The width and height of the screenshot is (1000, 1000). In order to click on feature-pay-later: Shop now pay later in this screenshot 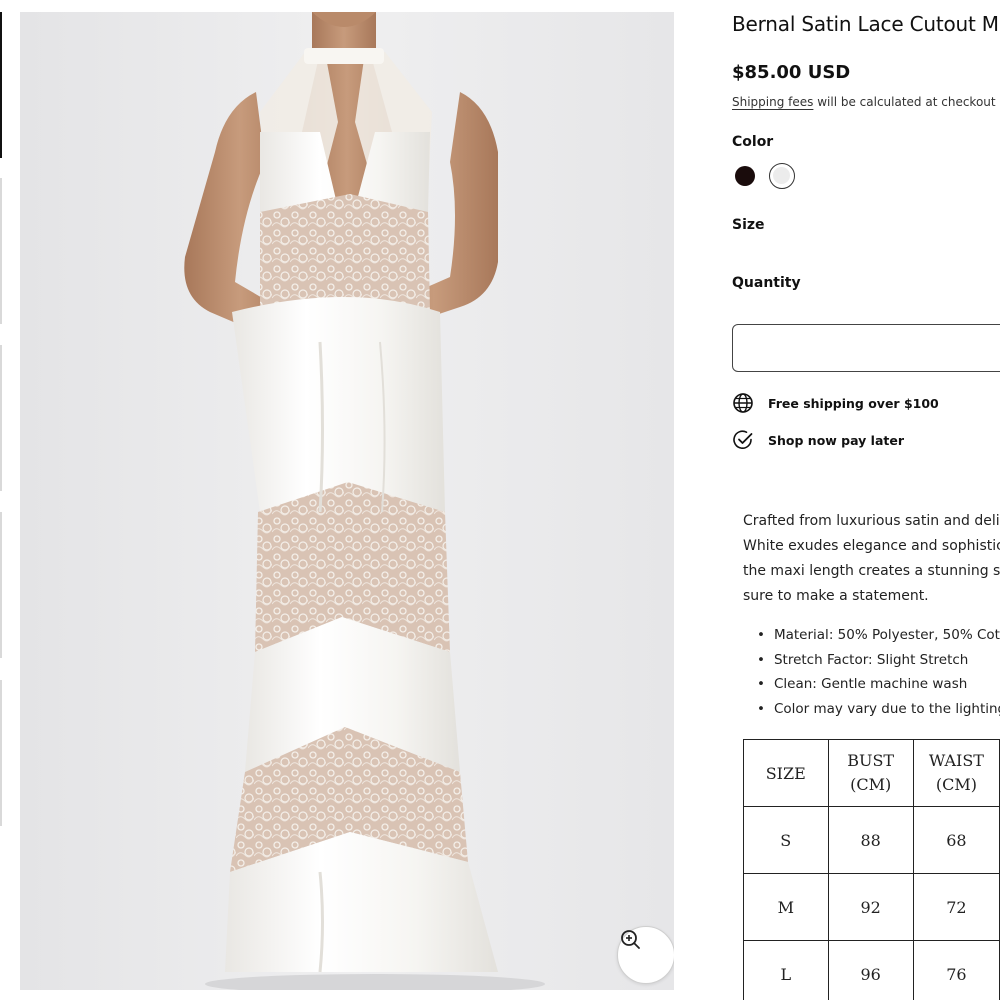, I will do `click(818, 440)`.